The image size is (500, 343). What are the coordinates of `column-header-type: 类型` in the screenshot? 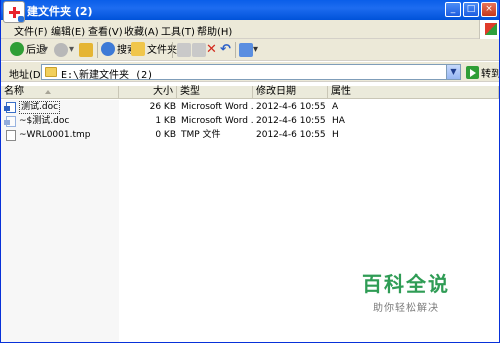 It's located at (215, 92).